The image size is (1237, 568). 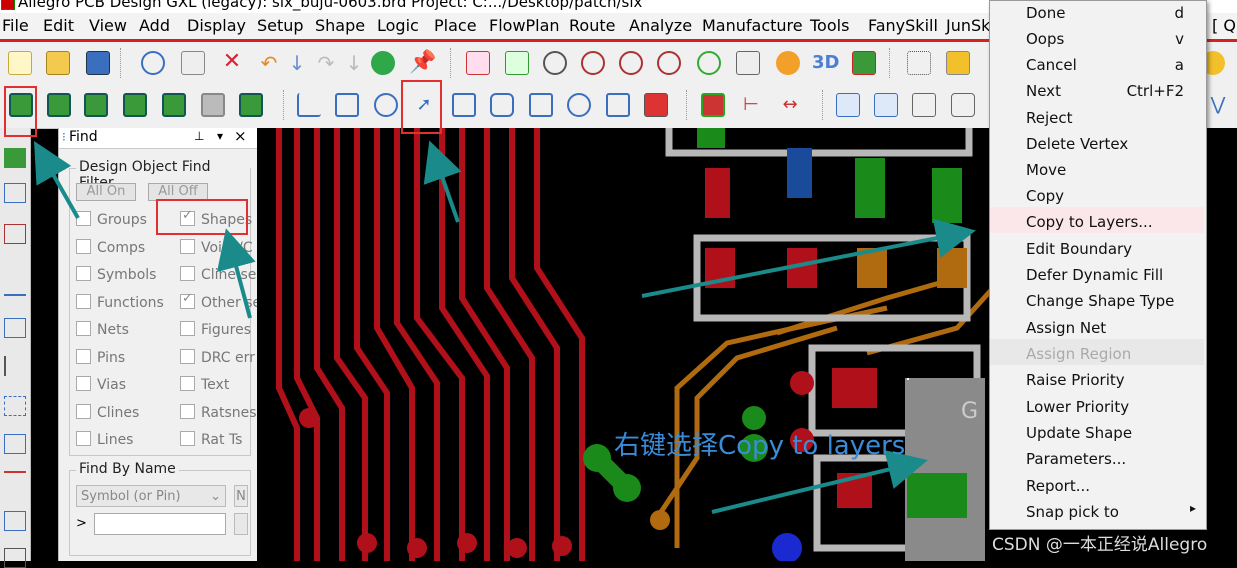 What do you see at coordinates (251, 105) in the screenshot?
I see `shape-edit-boundary-icon` at bounding box center [251, 105].